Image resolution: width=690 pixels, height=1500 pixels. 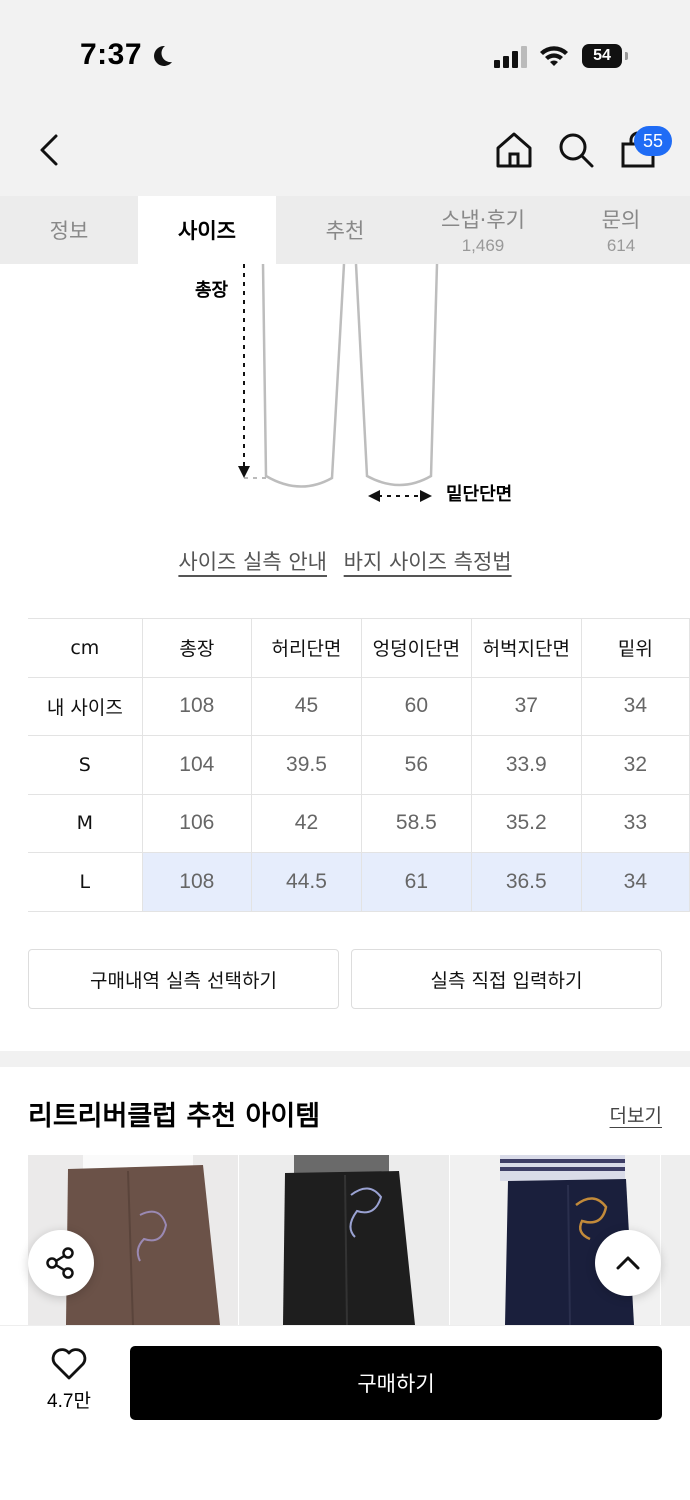 What do you see at coordinates (197, 648) in the screenshot?
I see `table-header-cell: 총장` at bounding box center [197, 648].